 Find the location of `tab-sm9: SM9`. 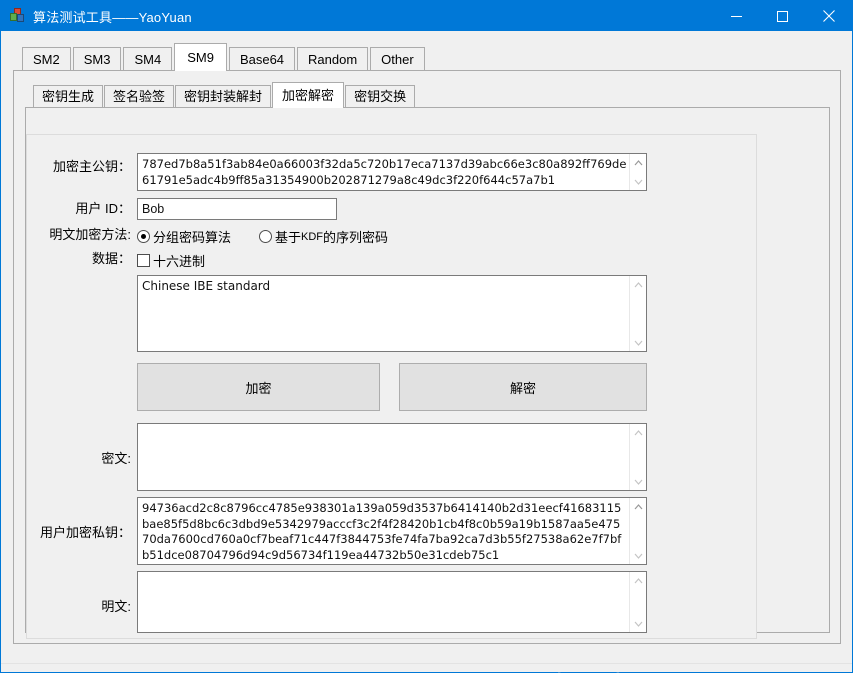

tab-sm9: SM9 is located at coordinates (200, 57).